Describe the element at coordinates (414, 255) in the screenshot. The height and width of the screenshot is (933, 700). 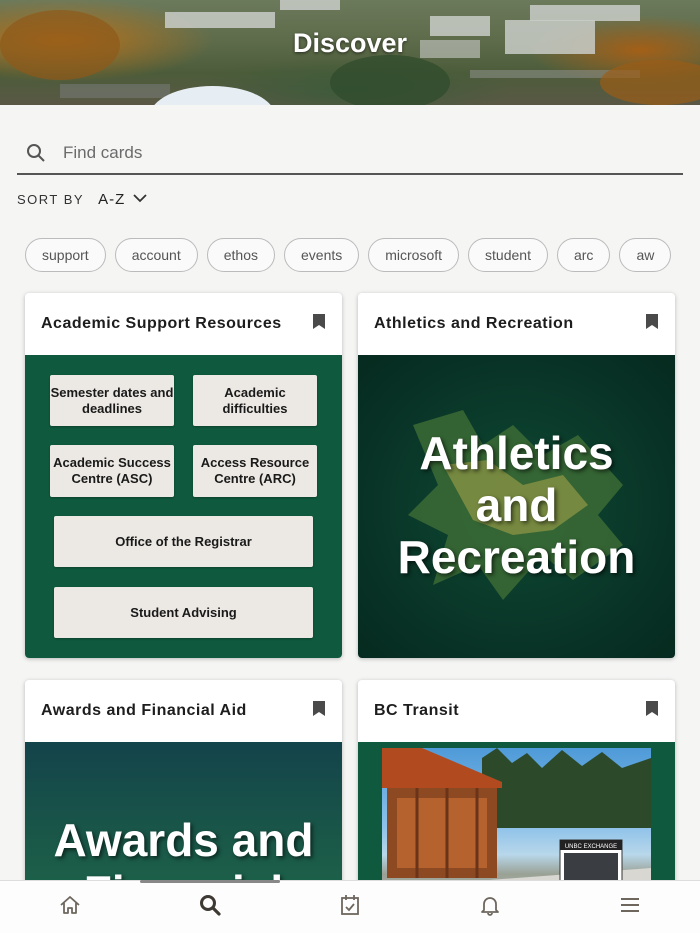
I see `chip-microsoft: microsoft` at that location.